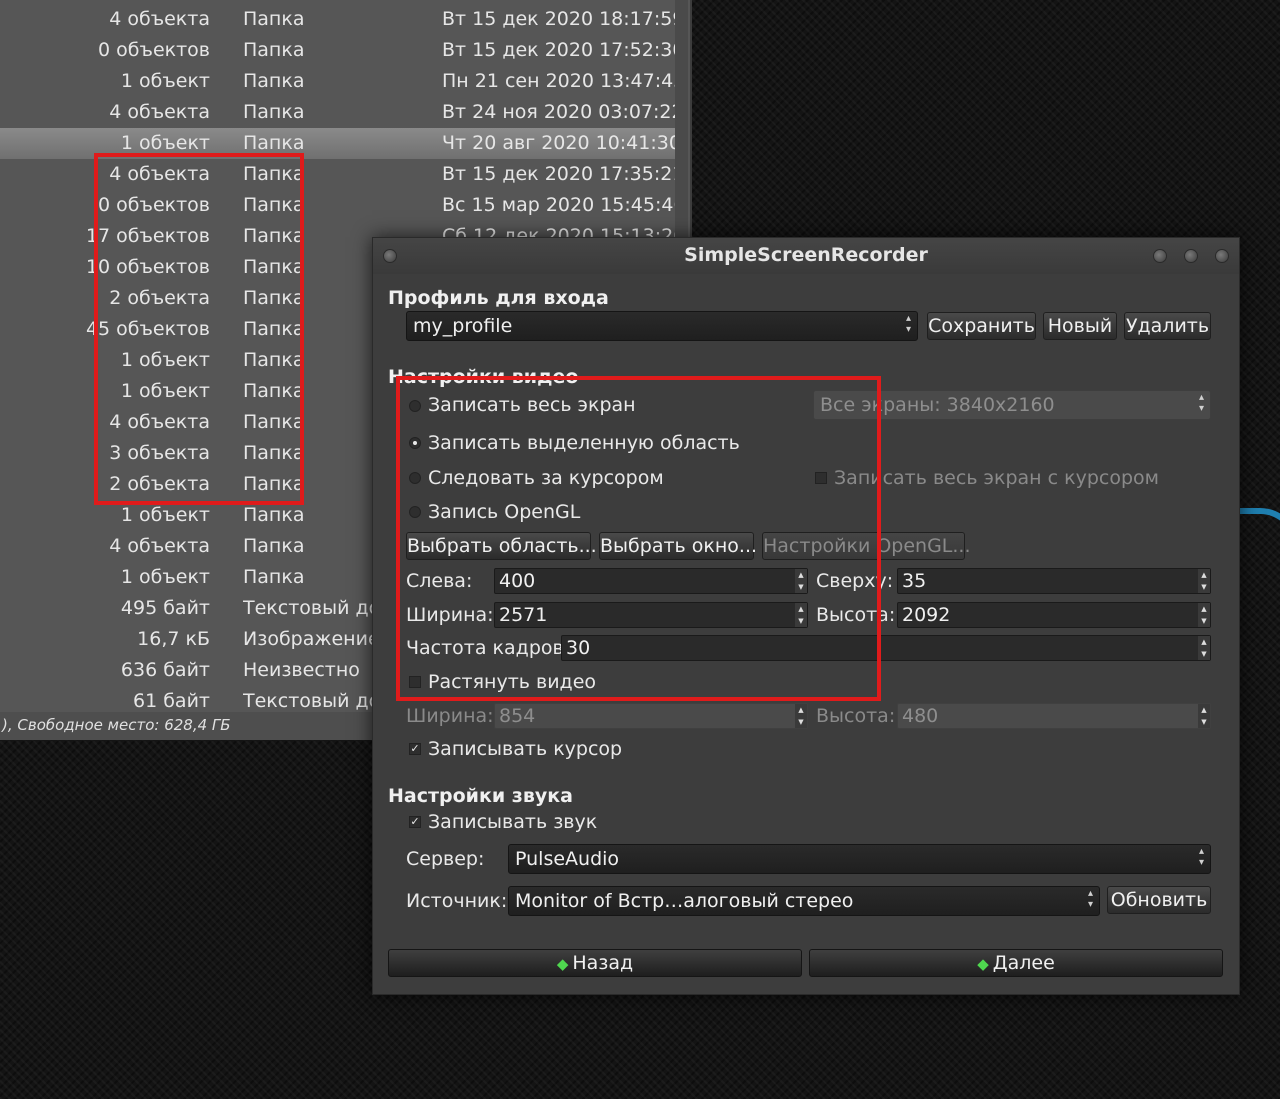 This screenshot has width=1280, height=1099. Describe the element at coordinates (341, 112) in the screenshot. I see `file-row: 4 объекта Папка Вт 24 ноя 2020 03:07:22` at that location.